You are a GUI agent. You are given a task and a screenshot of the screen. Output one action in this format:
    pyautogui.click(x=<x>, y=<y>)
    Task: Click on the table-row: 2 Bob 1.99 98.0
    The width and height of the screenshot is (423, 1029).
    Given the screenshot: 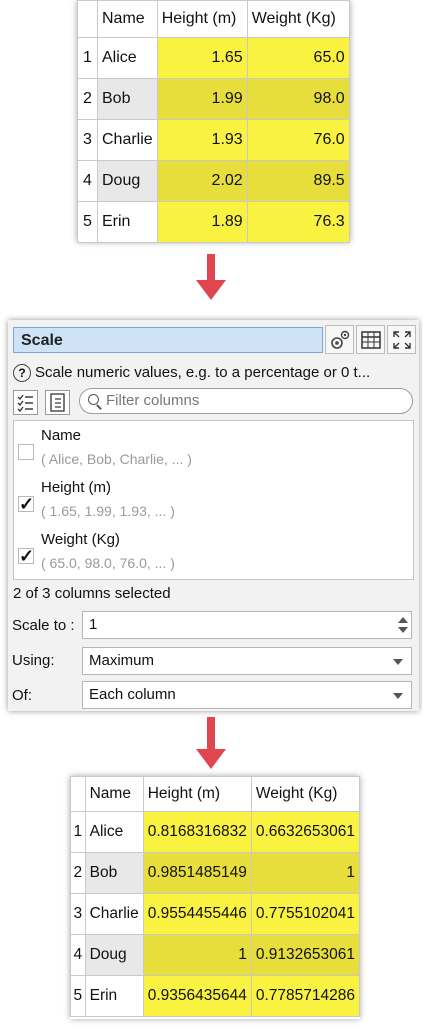 What is the action you would take?
    pyautogui.click(x=213, y=99)
    